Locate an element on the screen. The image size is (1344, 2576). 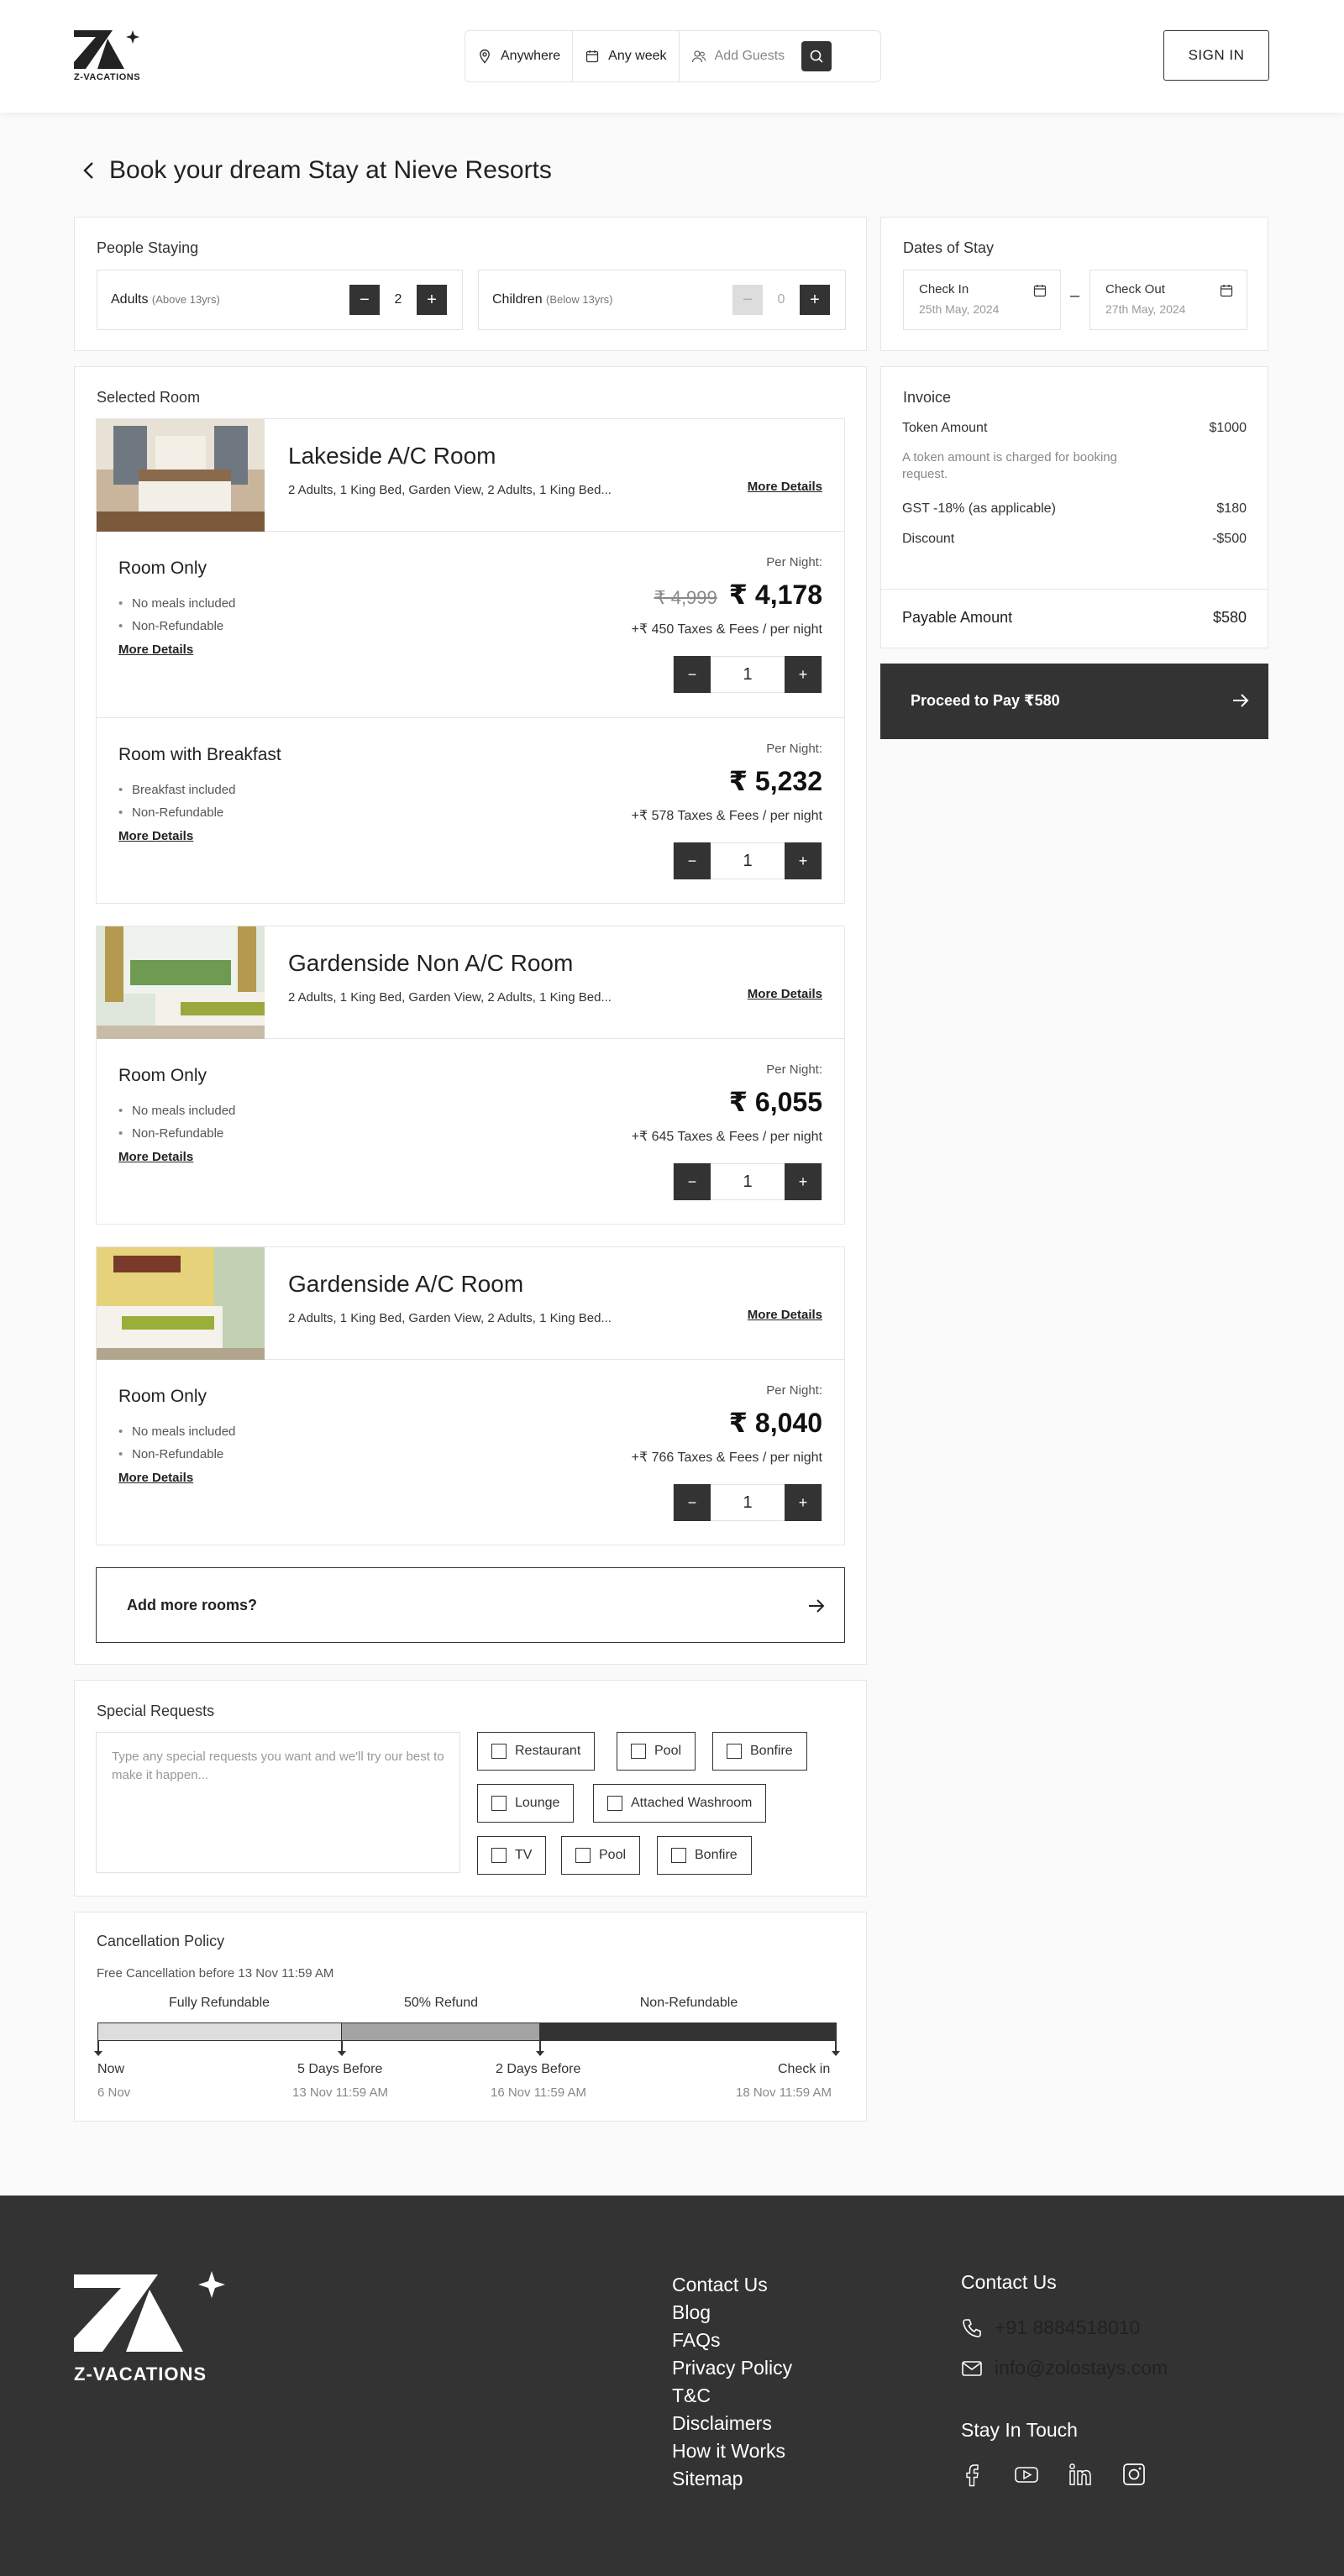
milestone-label: Now is located at coordinates (111, 2069).